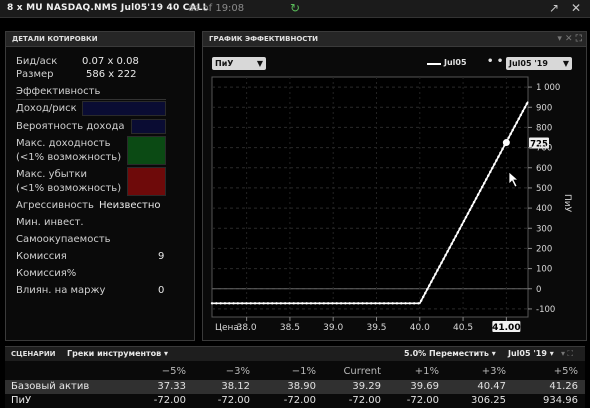 The image size is (590, 408). What do you see at coordinates (527, 353) in the screenshot?
I see `scenario-expiry-label: Jul05 '19` at bounding box center [527, 353].